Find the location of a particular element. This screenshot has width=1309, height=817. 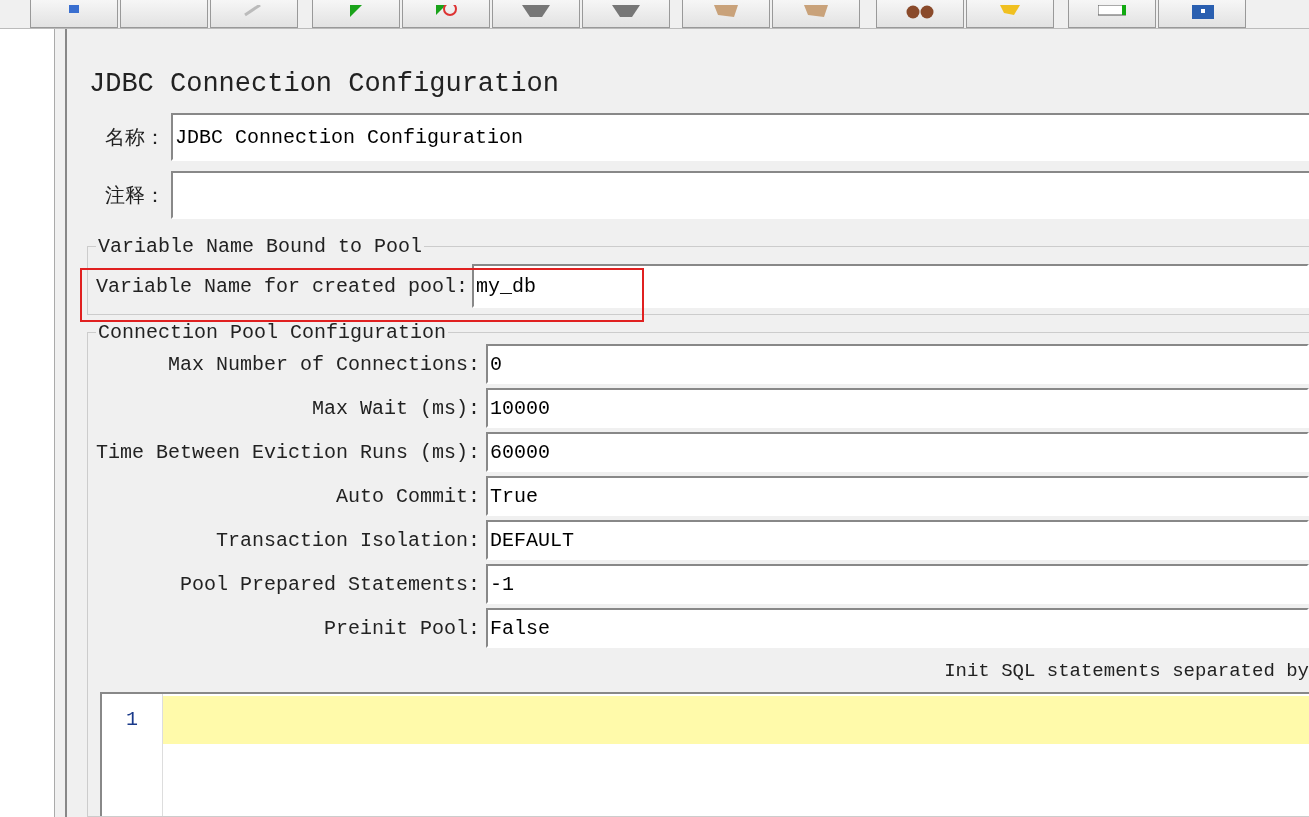

text-field: False is located at coordinates (897, 628).